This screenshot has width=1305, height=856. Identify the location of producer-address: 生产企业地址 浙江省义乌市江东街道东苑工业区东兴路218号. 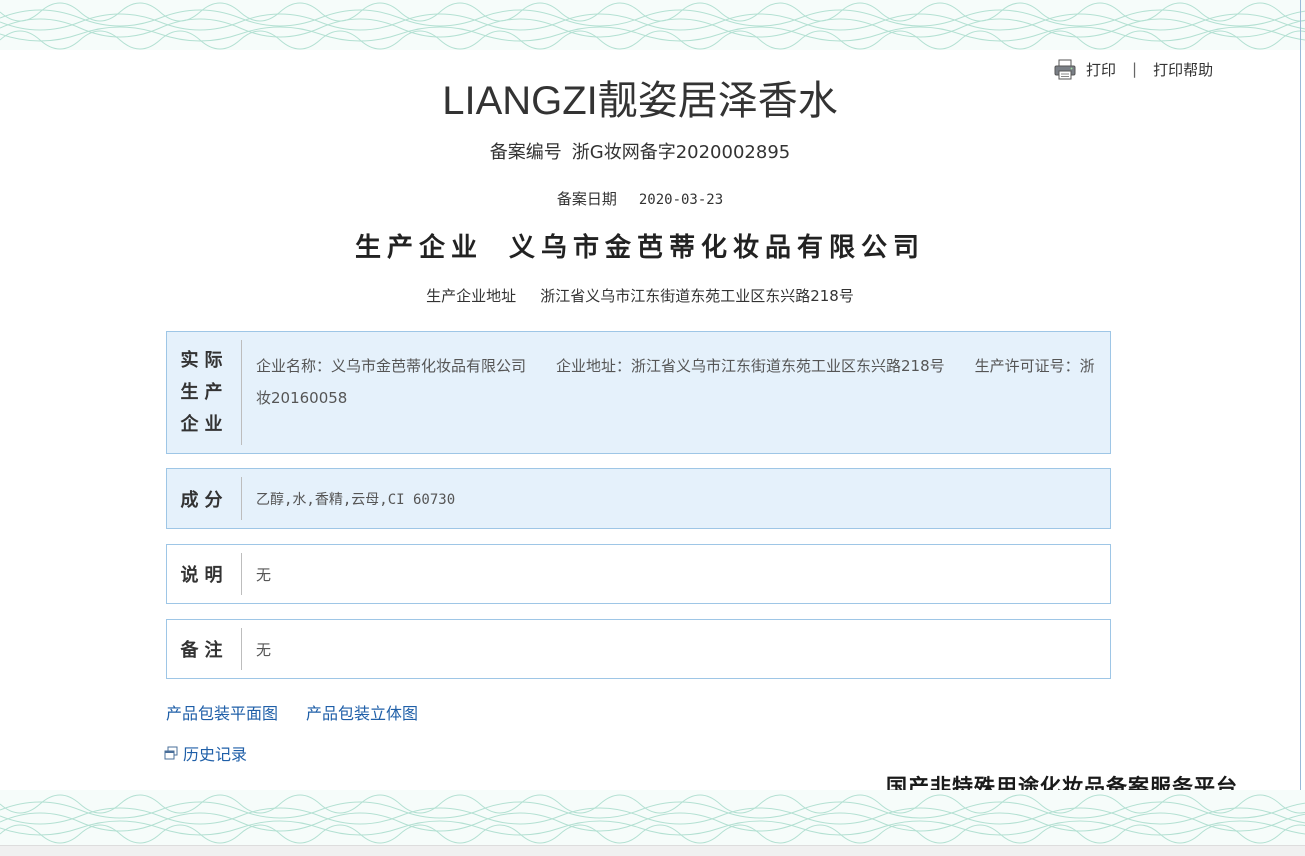
(640, 295).